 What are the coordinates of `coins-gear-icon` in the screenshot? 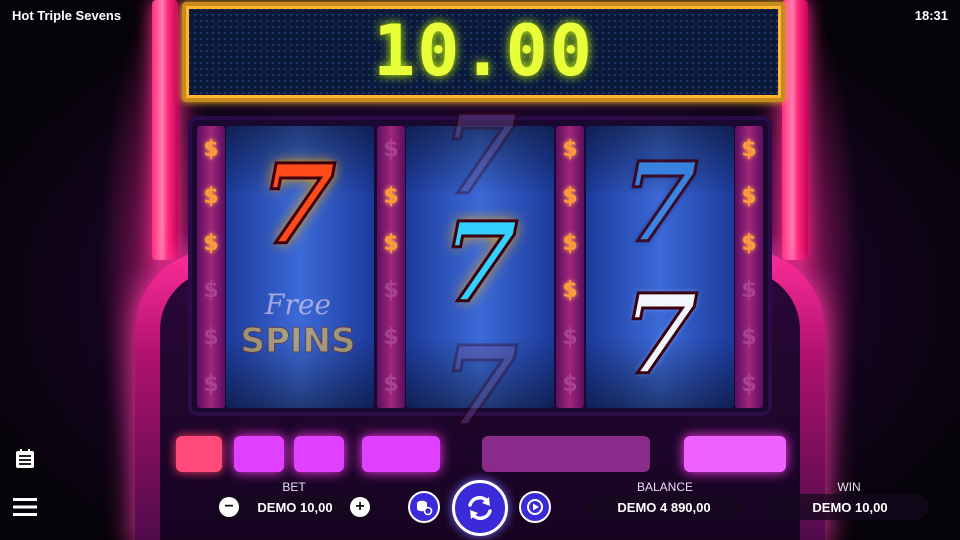 It's located at (425, 508).